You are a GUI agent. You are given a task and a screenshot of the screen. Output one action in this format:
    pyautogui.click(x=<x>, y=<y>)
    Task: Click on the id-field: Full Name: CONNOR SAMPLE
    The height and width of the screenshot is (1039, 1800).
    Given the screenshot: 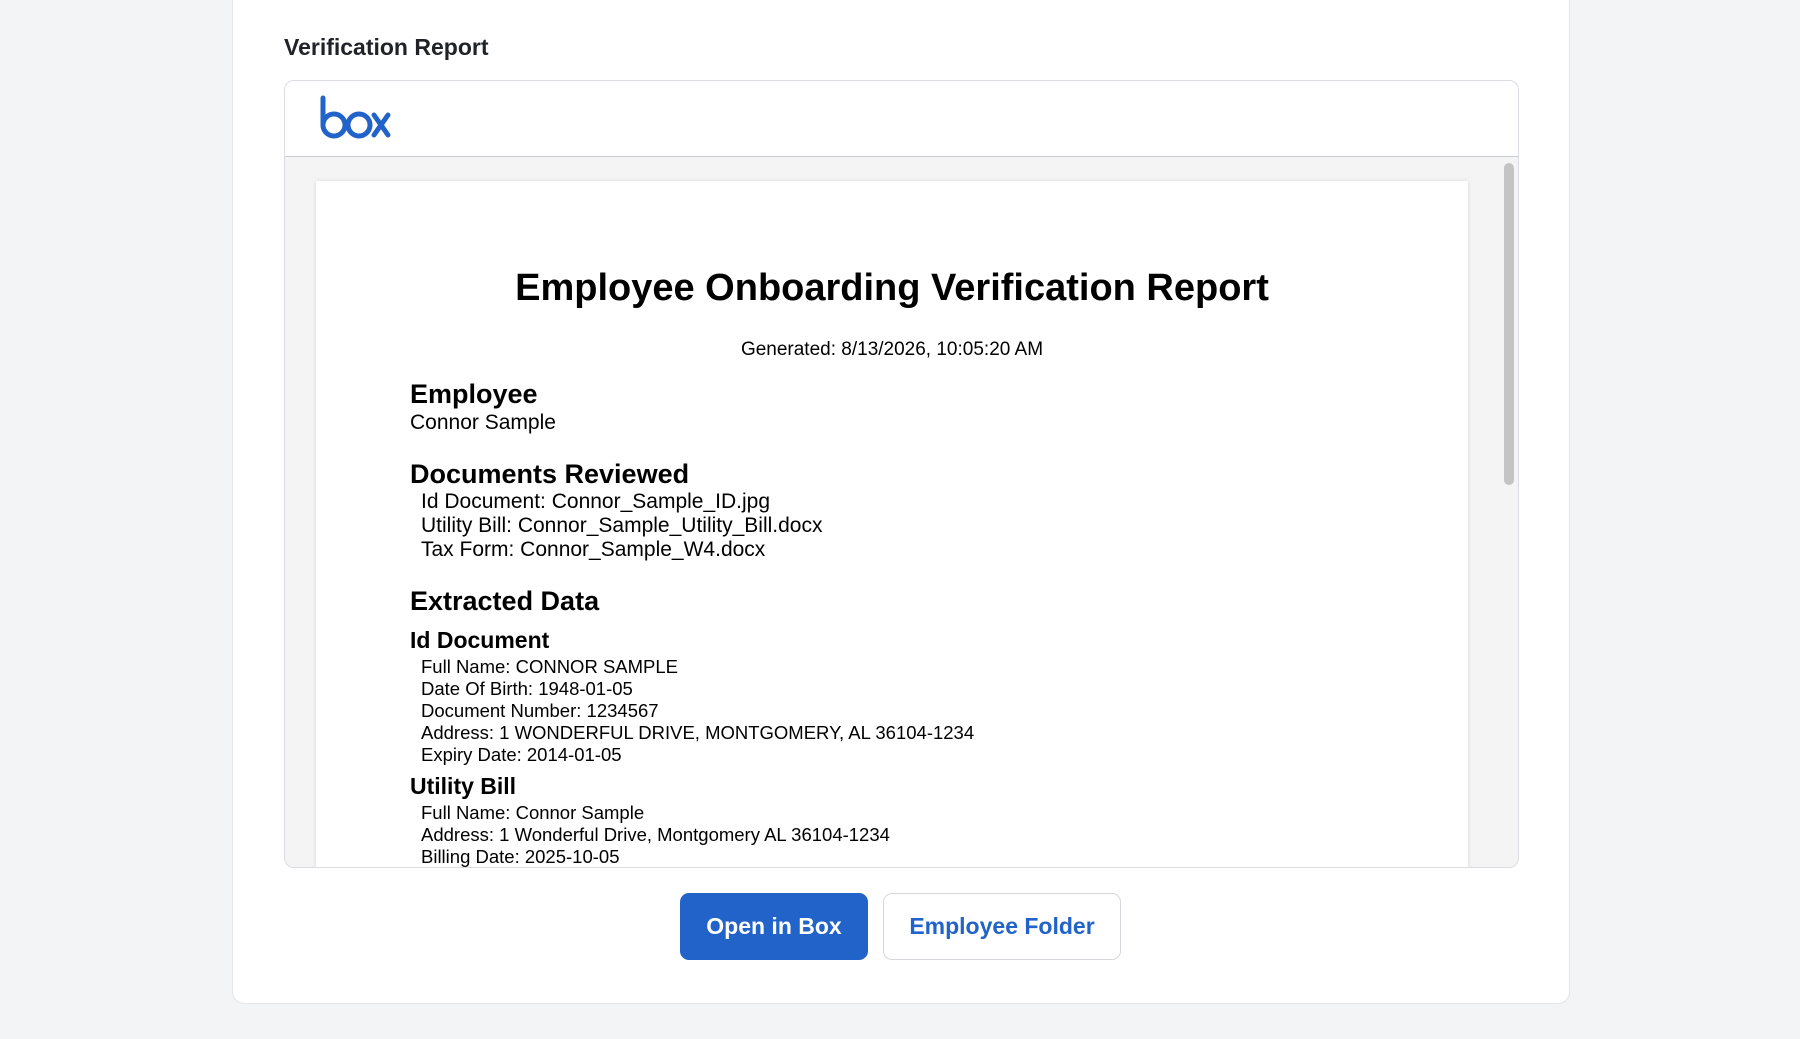 What is the action you would take?
    pyautogui.click(x=549, y=666)
    